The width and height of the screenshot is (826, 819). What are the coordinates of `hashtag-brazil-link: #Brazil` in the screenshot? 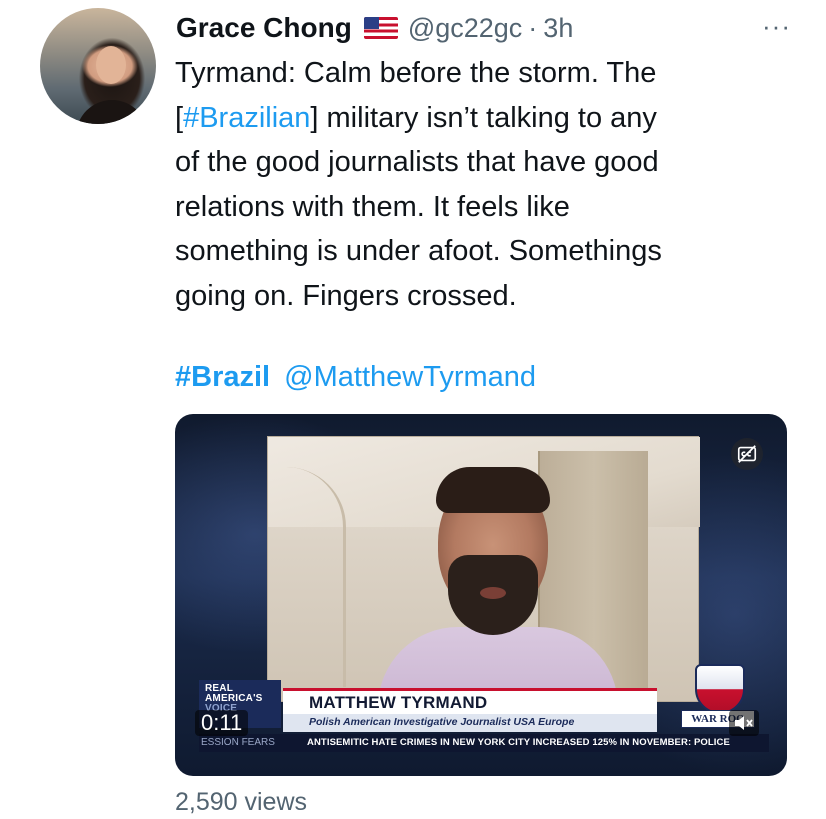 It's located at (222, 377).